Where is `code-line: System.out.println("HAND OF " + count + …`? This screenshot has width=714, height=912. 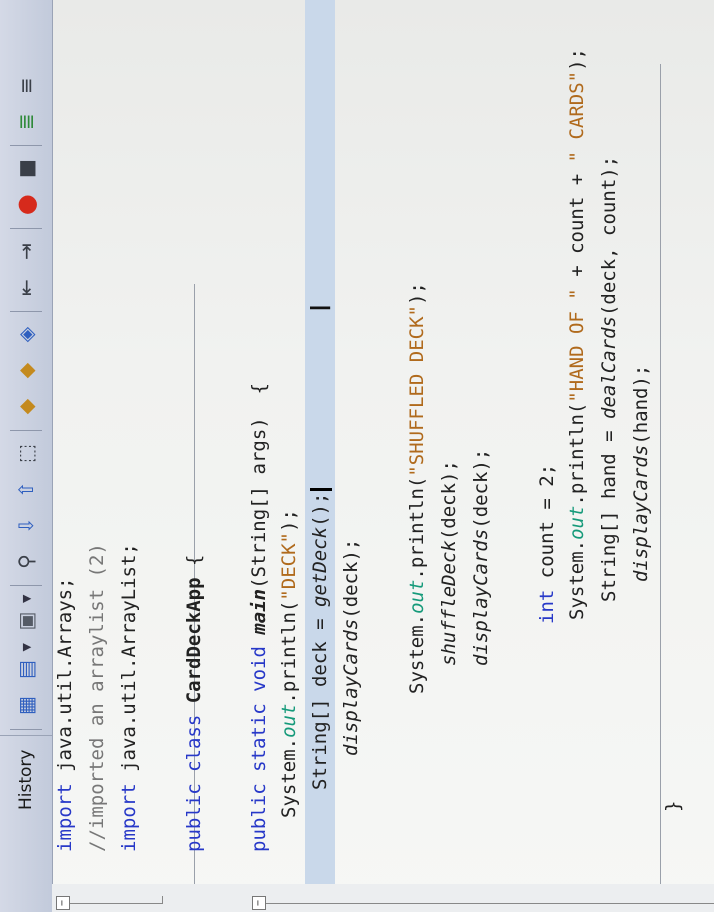 code-line: System.out.println("HAND OF " + count + … is located at coordinates (577, 334).